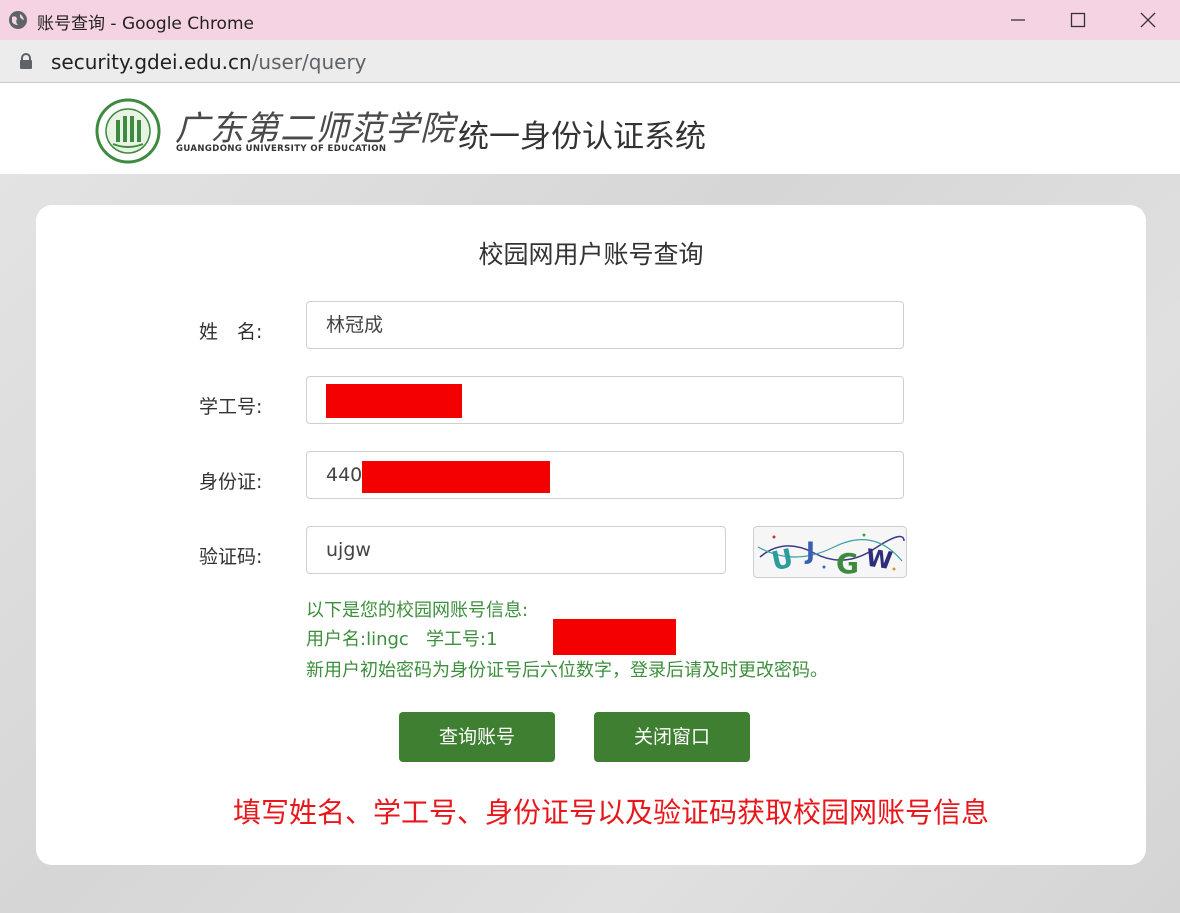 The height and width of the screenshot is (913, 1180). Describe the element at coordinates (847, 562) in the screenshot. I see `captcha-char: G` at that location.